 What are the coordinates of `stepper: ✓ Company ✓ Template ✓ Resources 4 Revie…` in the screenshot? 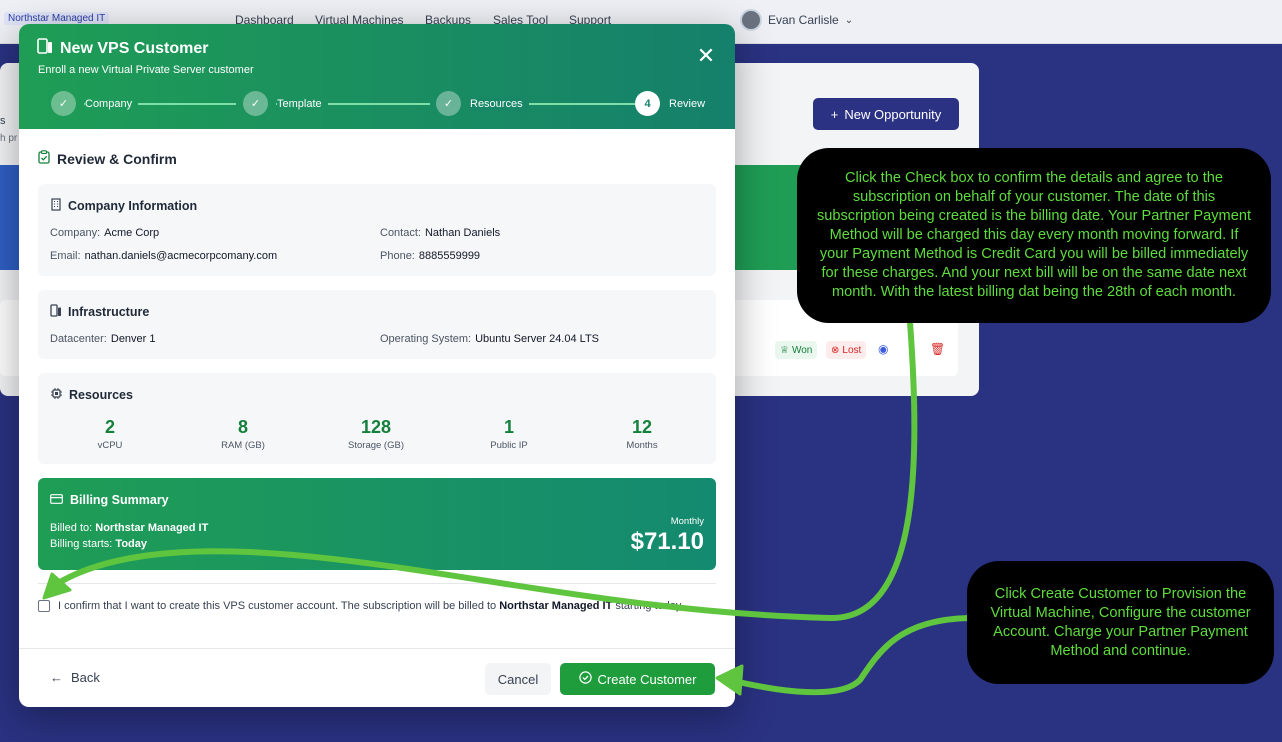 It's located at (381, 104).